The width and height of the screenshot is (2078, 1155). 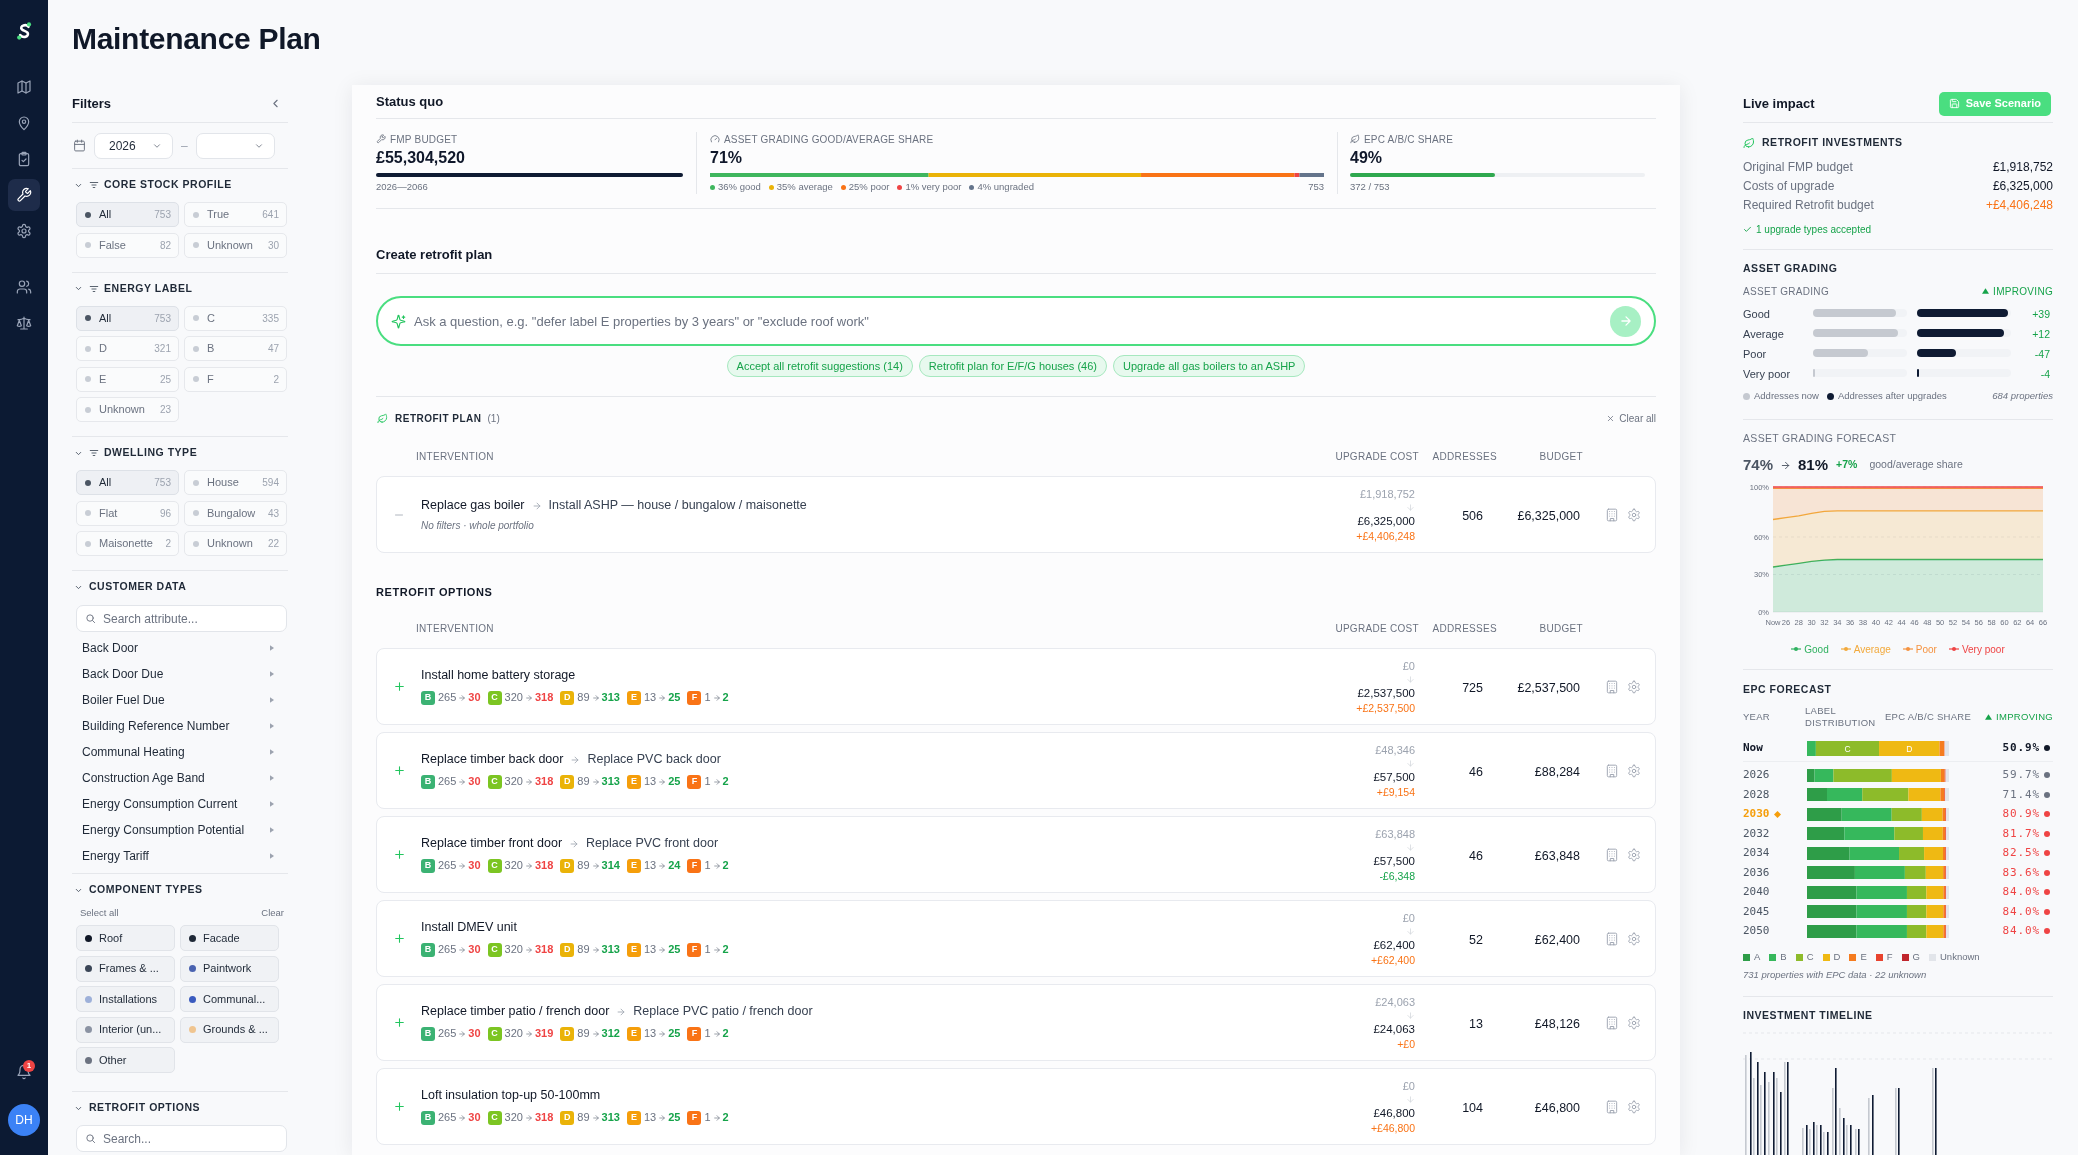 What do you see at coordinates (1763, 334) in the screenshot?
I see `grade-label: Average` at bounding box center [1763, 334].